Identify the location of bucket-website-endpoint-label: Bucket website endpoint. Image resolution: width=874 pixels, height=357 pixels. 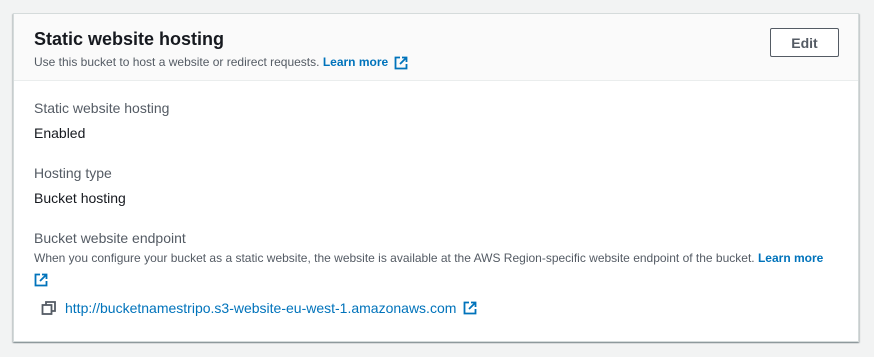
(110, 238).